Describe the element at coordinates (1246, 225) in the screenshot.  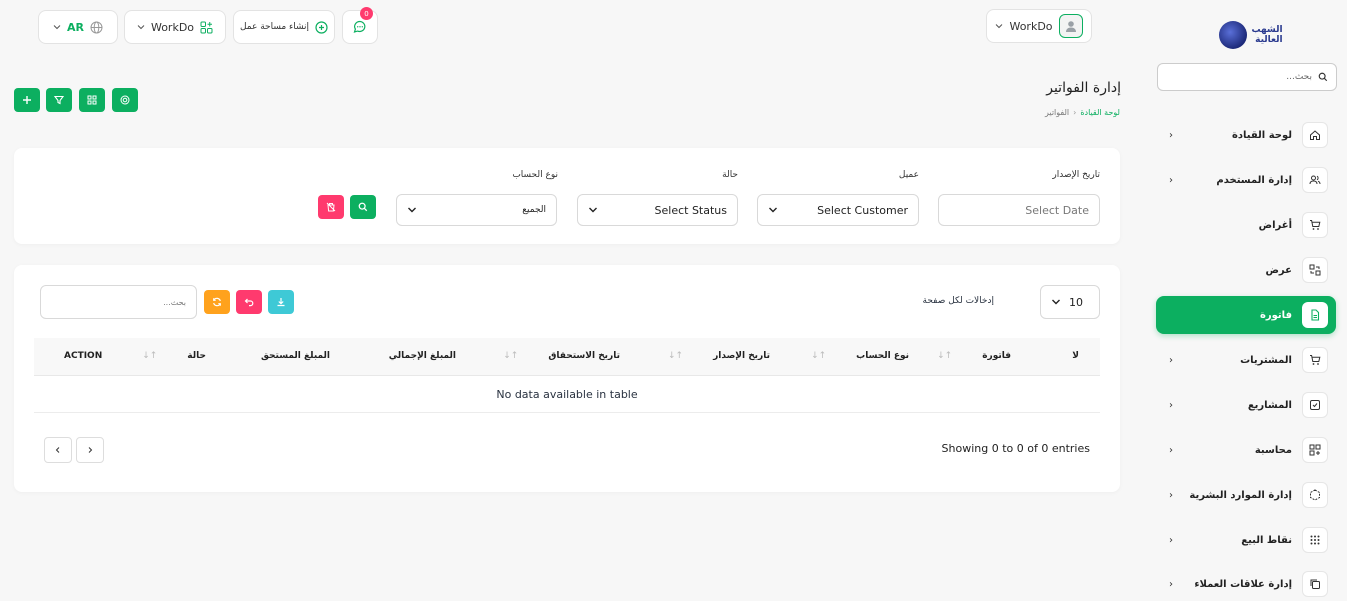
I see `sidebar-item-items: أغراض` at that location.